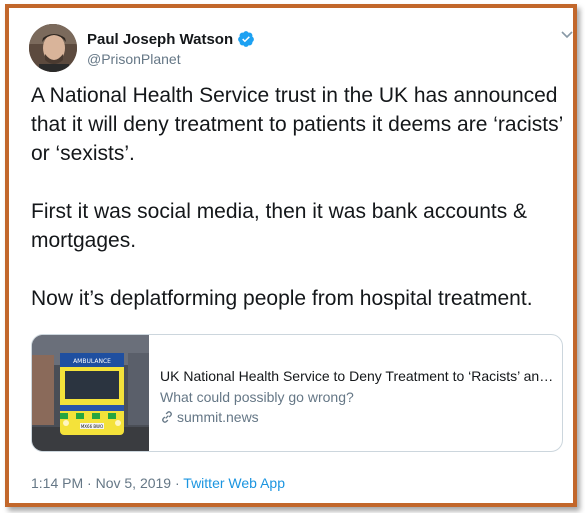  I want to click on link-icon, so click(167, 417).